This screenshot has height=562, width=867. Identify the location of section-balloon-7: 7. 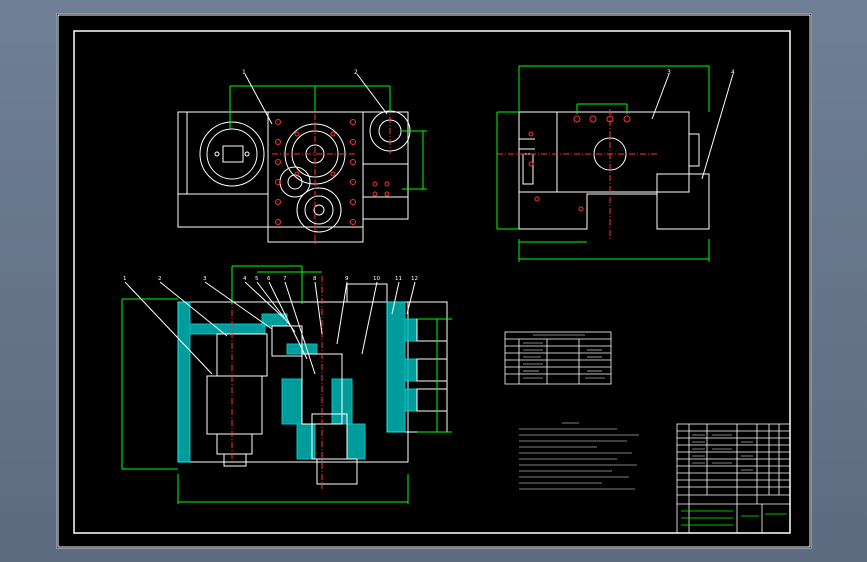
(285, 279).